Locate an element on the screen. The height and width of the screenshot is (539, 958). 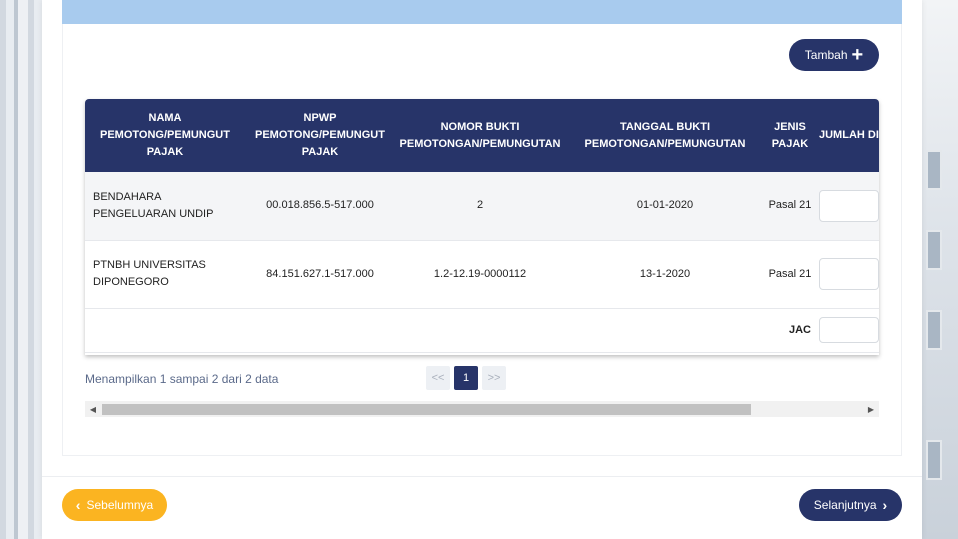
chevron-left-icon: ‹ is located at coordinates (78, 505).